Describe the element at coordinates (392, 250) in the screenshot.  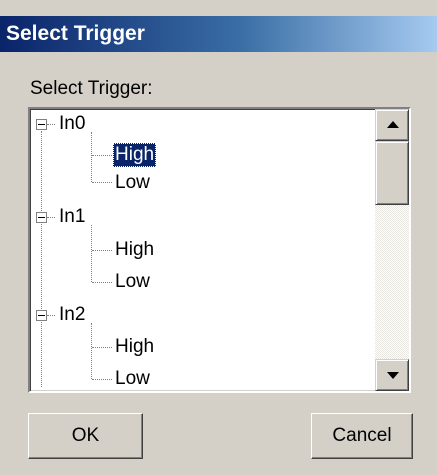
I see `vertical-scrollbar` at that location.